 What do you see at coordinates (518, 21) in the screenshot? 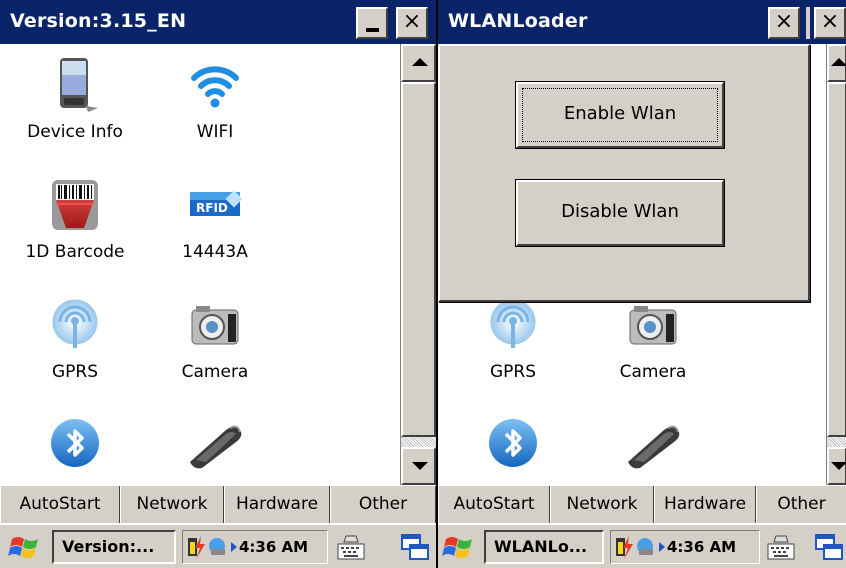
I see `window-title: WLANLoader` at bounding box center [518, 21].